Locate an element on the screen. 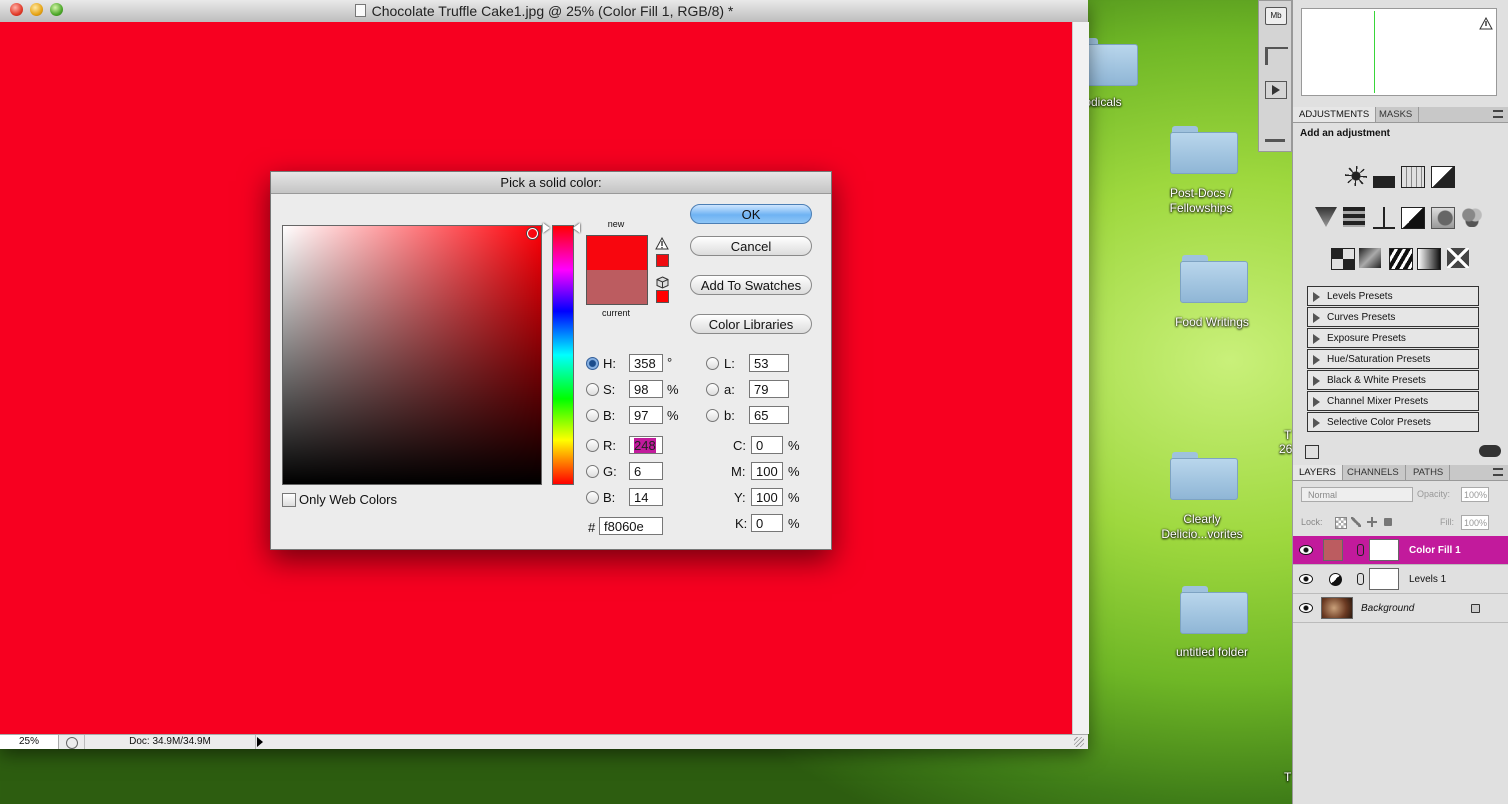 Image resolution: width=1508 pixels, height=804 pixels. clip-to-layer-icon is located at coordinates (1312, 452).